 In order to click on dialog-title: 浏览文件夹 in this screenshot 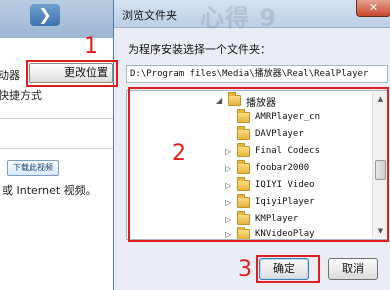, I will do `click(149, 15)`.